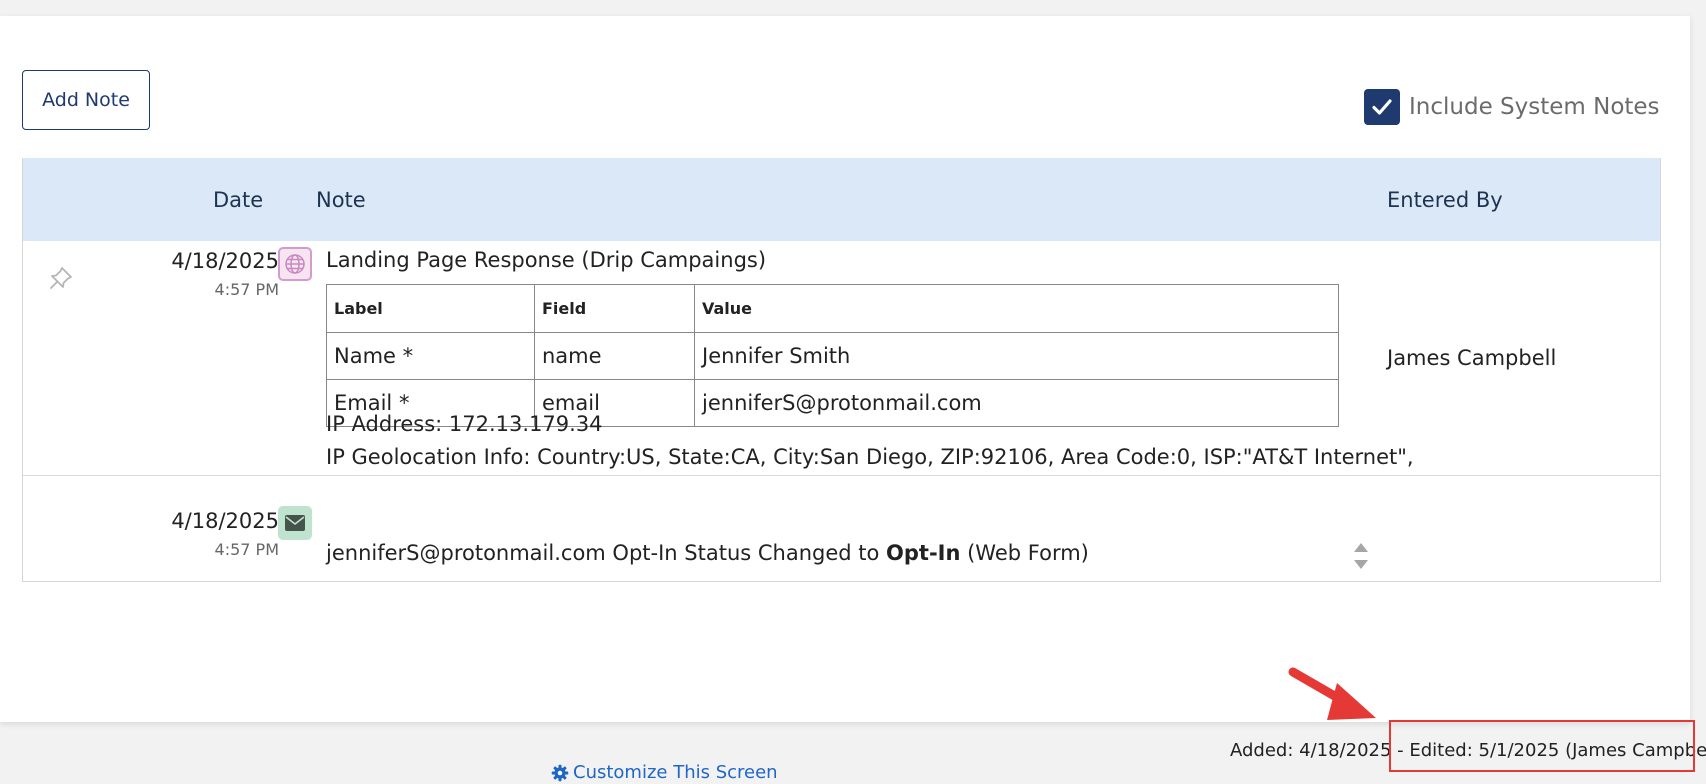  I want to click on field-label: Name *, so click(430, 356).